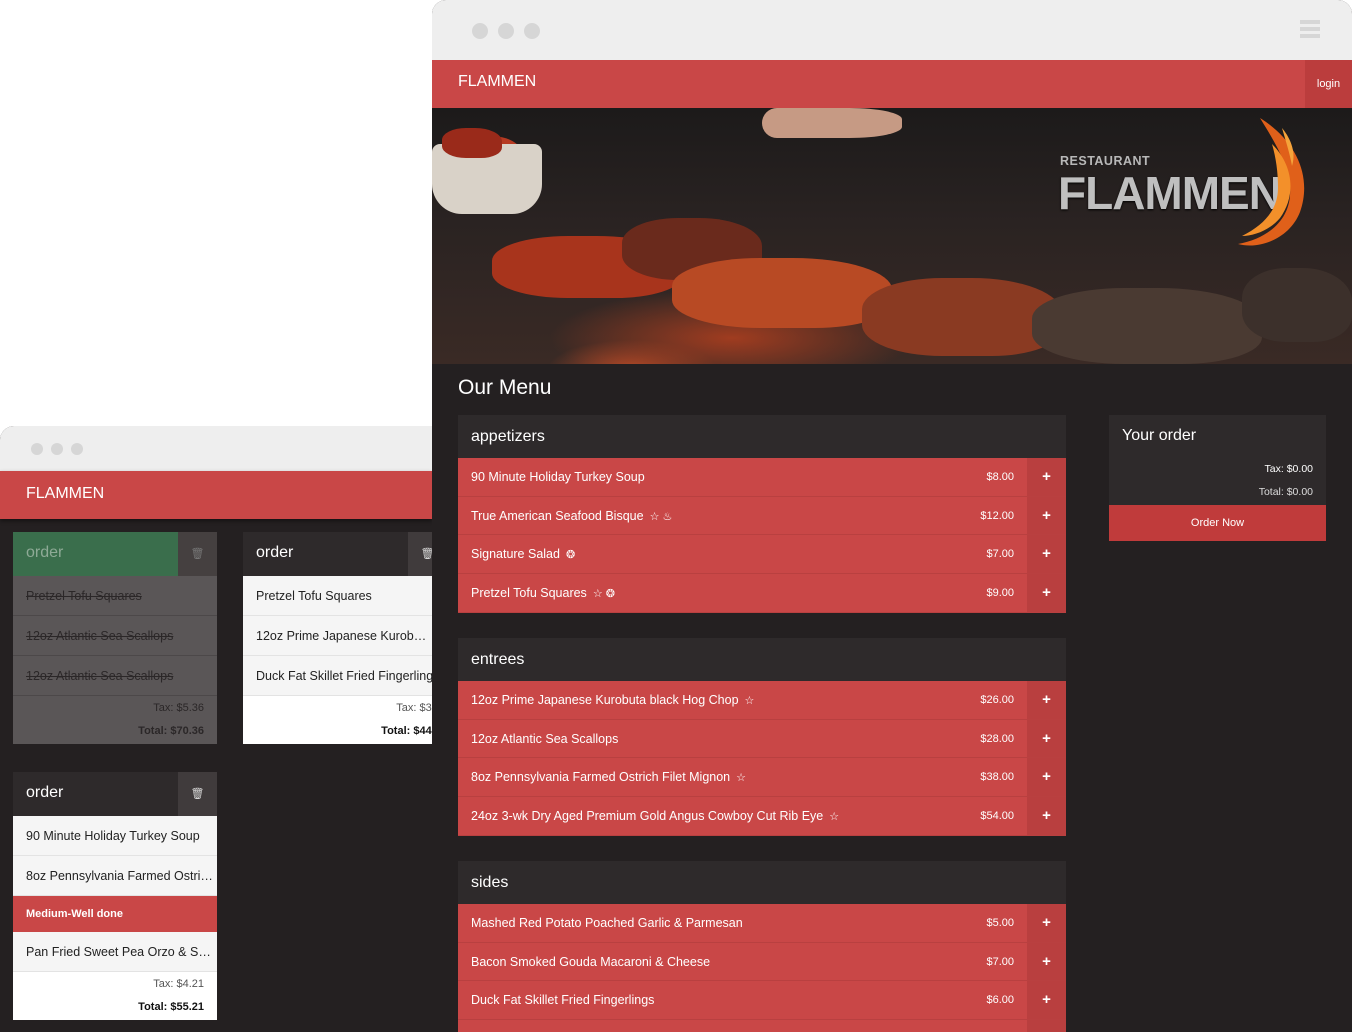 Image resolution: width=1352 pixels, height=1032 pixels. What do you see at coordinates (603, 594) in the screenshot?
I see `star-icon: ☆ ❂` at bounding box center [603, 594].